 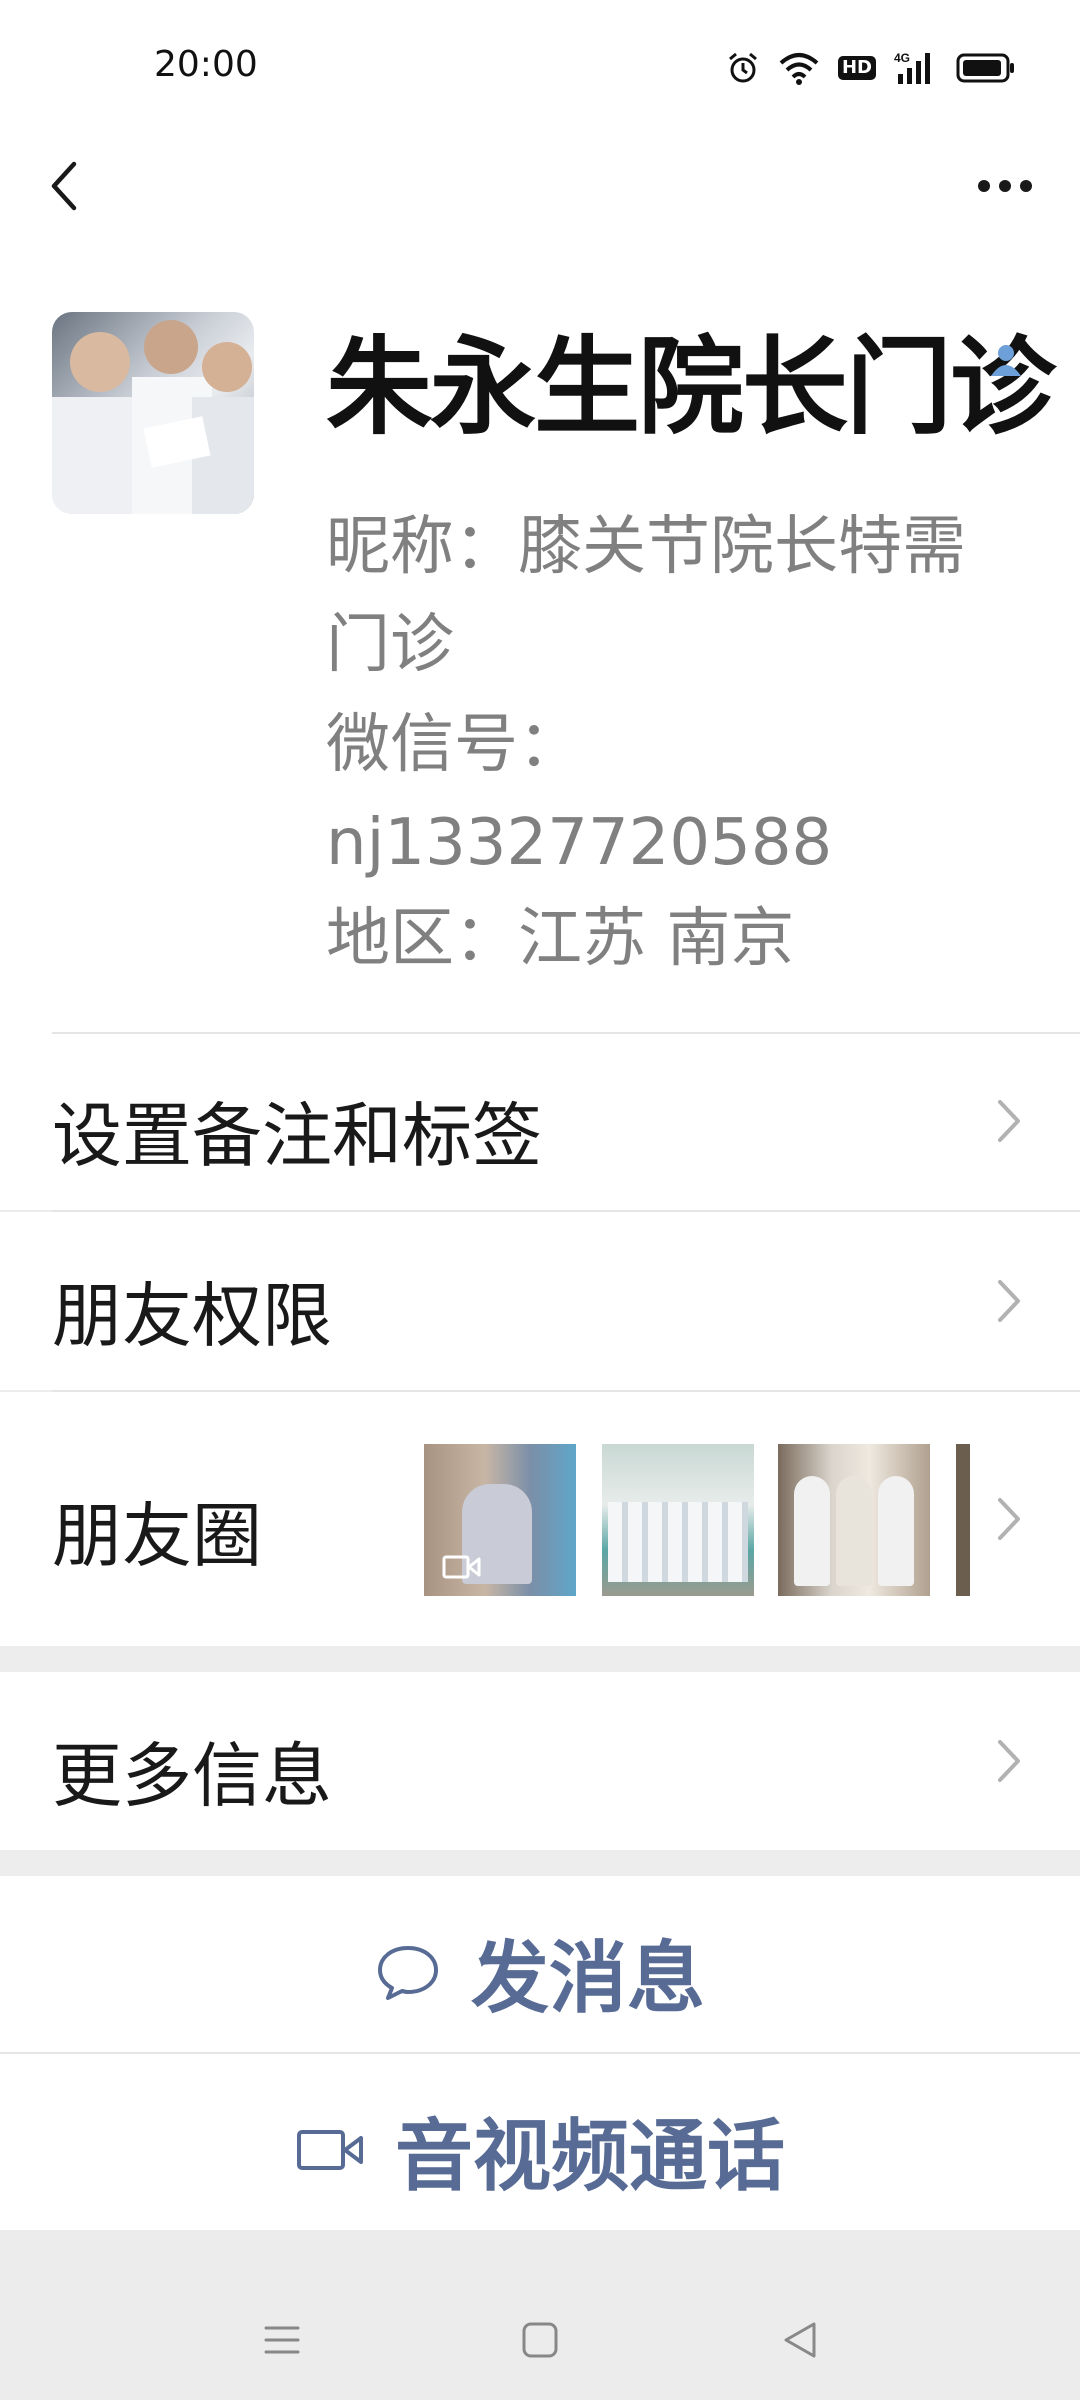 I want to click on top-navigation, so click(x=540, y=187).